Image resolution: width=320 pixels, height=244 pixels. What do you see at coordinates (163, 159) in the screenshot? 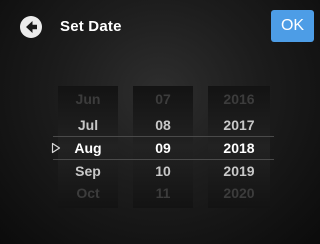
I see `selection-divider-bottom` at bounding box center [163, 159].